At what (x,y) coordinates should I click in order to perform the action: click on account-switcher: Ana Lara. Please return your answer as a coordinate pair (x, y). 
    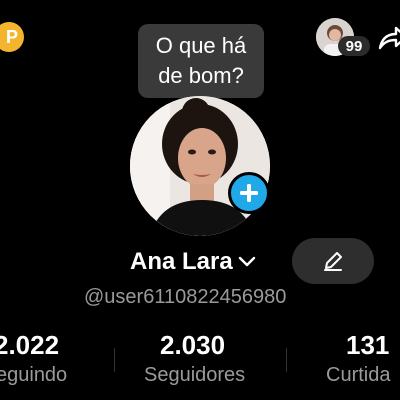
    Looking at the image, I should click on (193, 262).